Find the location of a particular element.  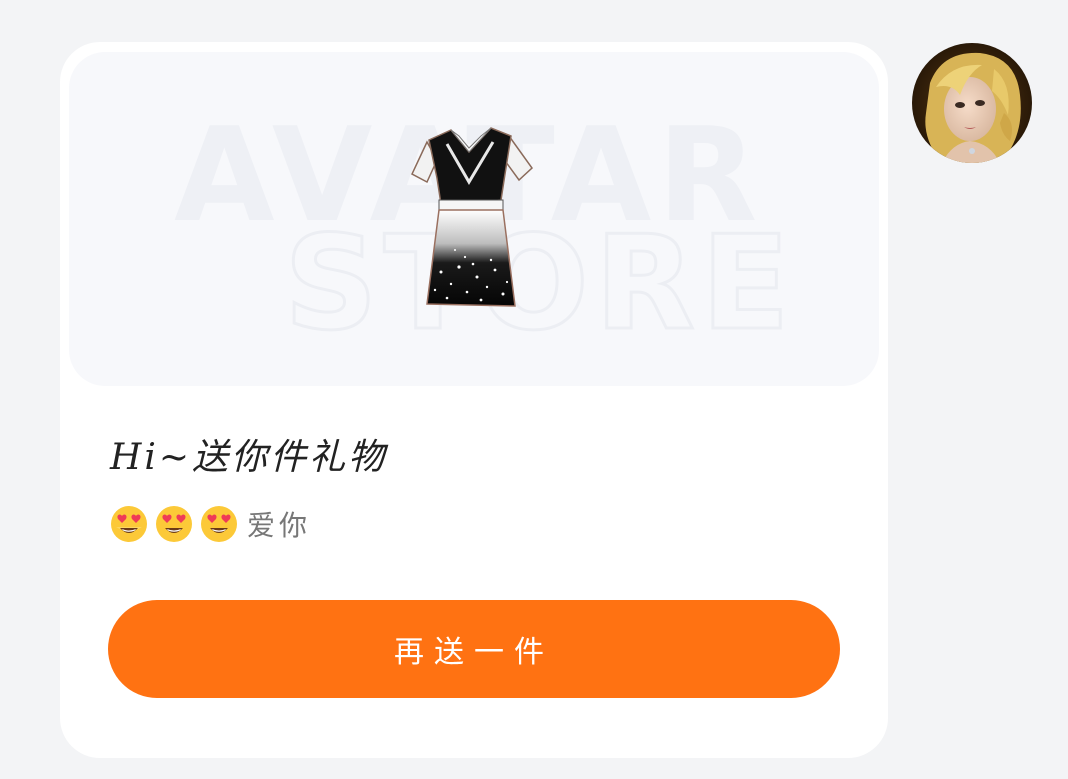

user-avatar is located at coordinates (972, 103).